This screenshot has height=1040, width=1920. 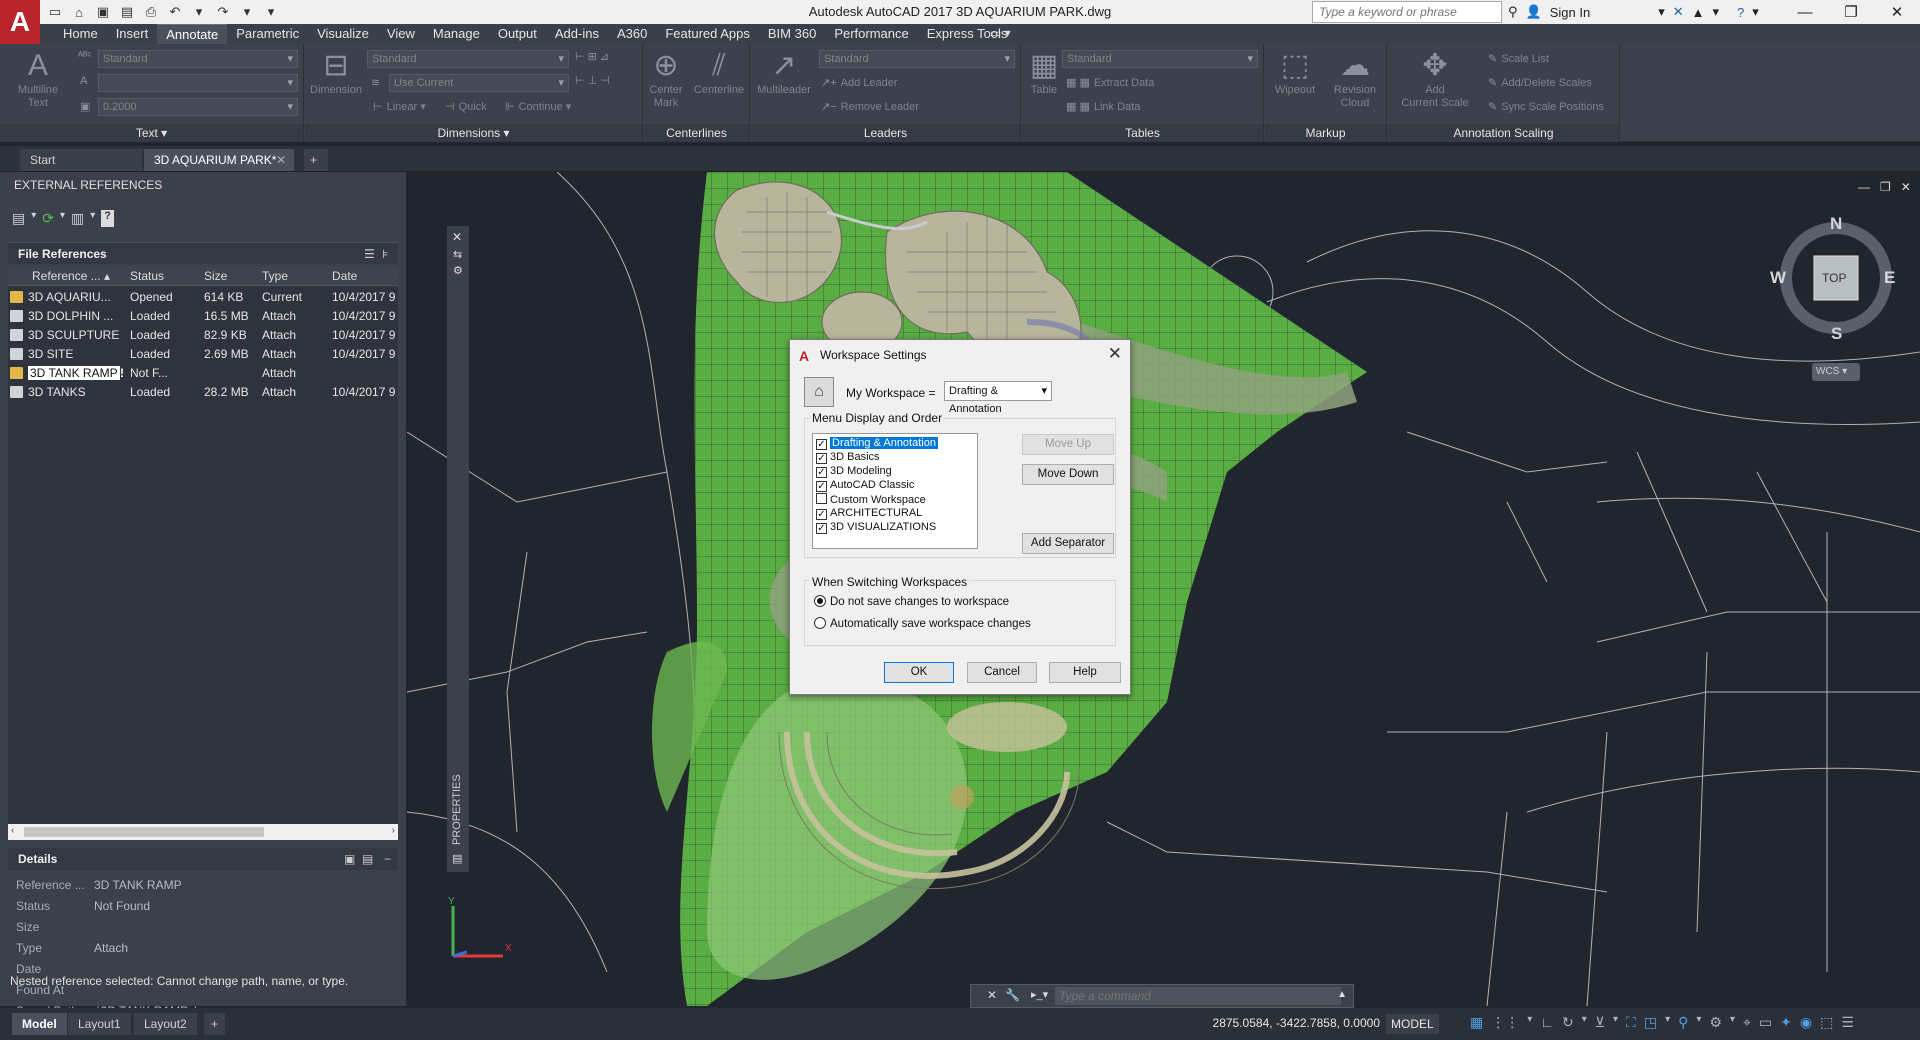 I want to click on multiline-text-button: A Multiline Text, so click(x=38, y=79).